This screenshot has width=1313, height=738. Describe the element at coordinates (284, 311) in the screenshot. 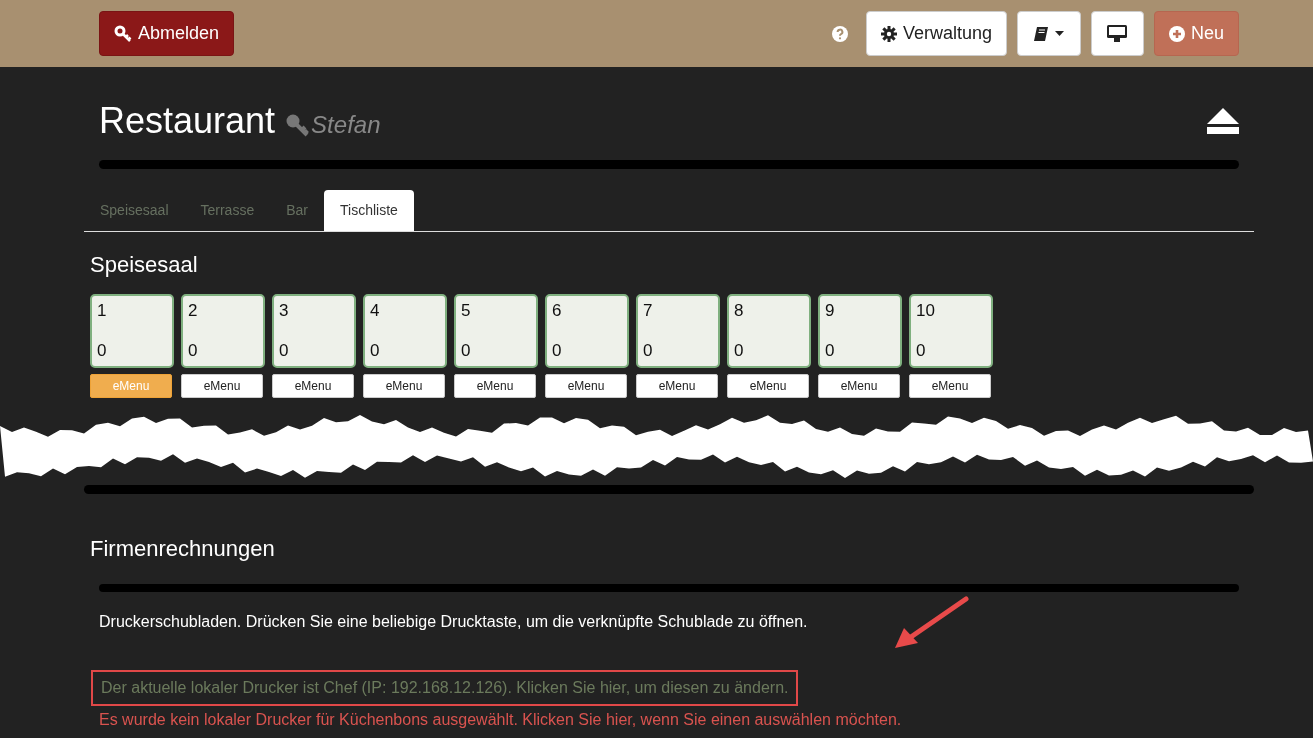

I see `table-number: 3` at that location.